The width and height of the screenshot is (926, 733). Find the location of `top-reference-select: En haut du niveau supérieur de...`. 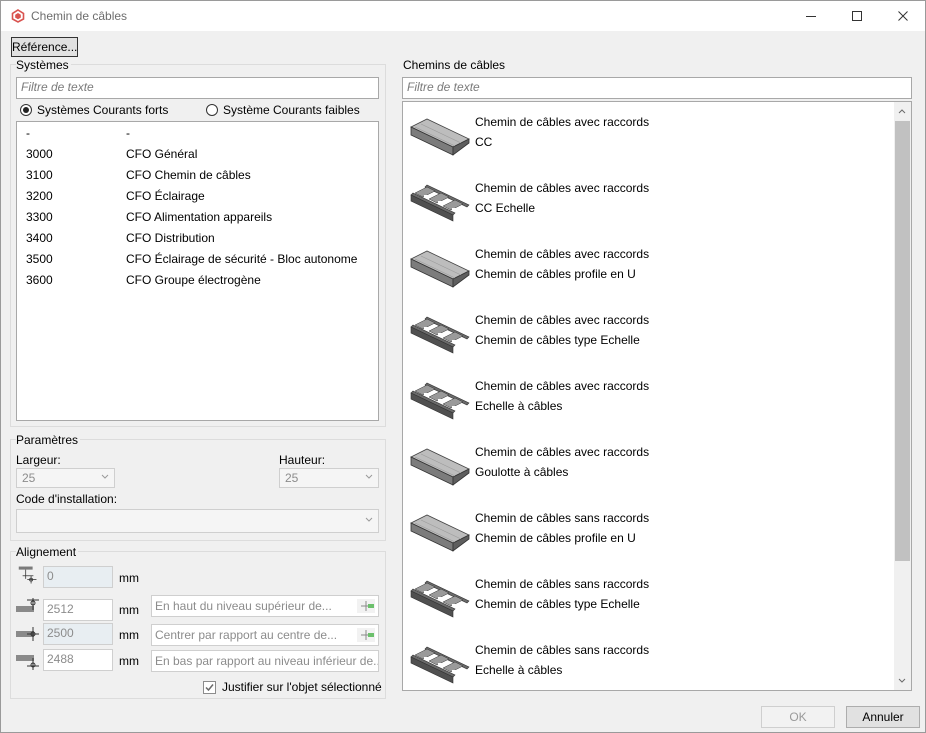

top-reference-select: En haut du niveau supérieur de... is located at coordinates (265, 606).